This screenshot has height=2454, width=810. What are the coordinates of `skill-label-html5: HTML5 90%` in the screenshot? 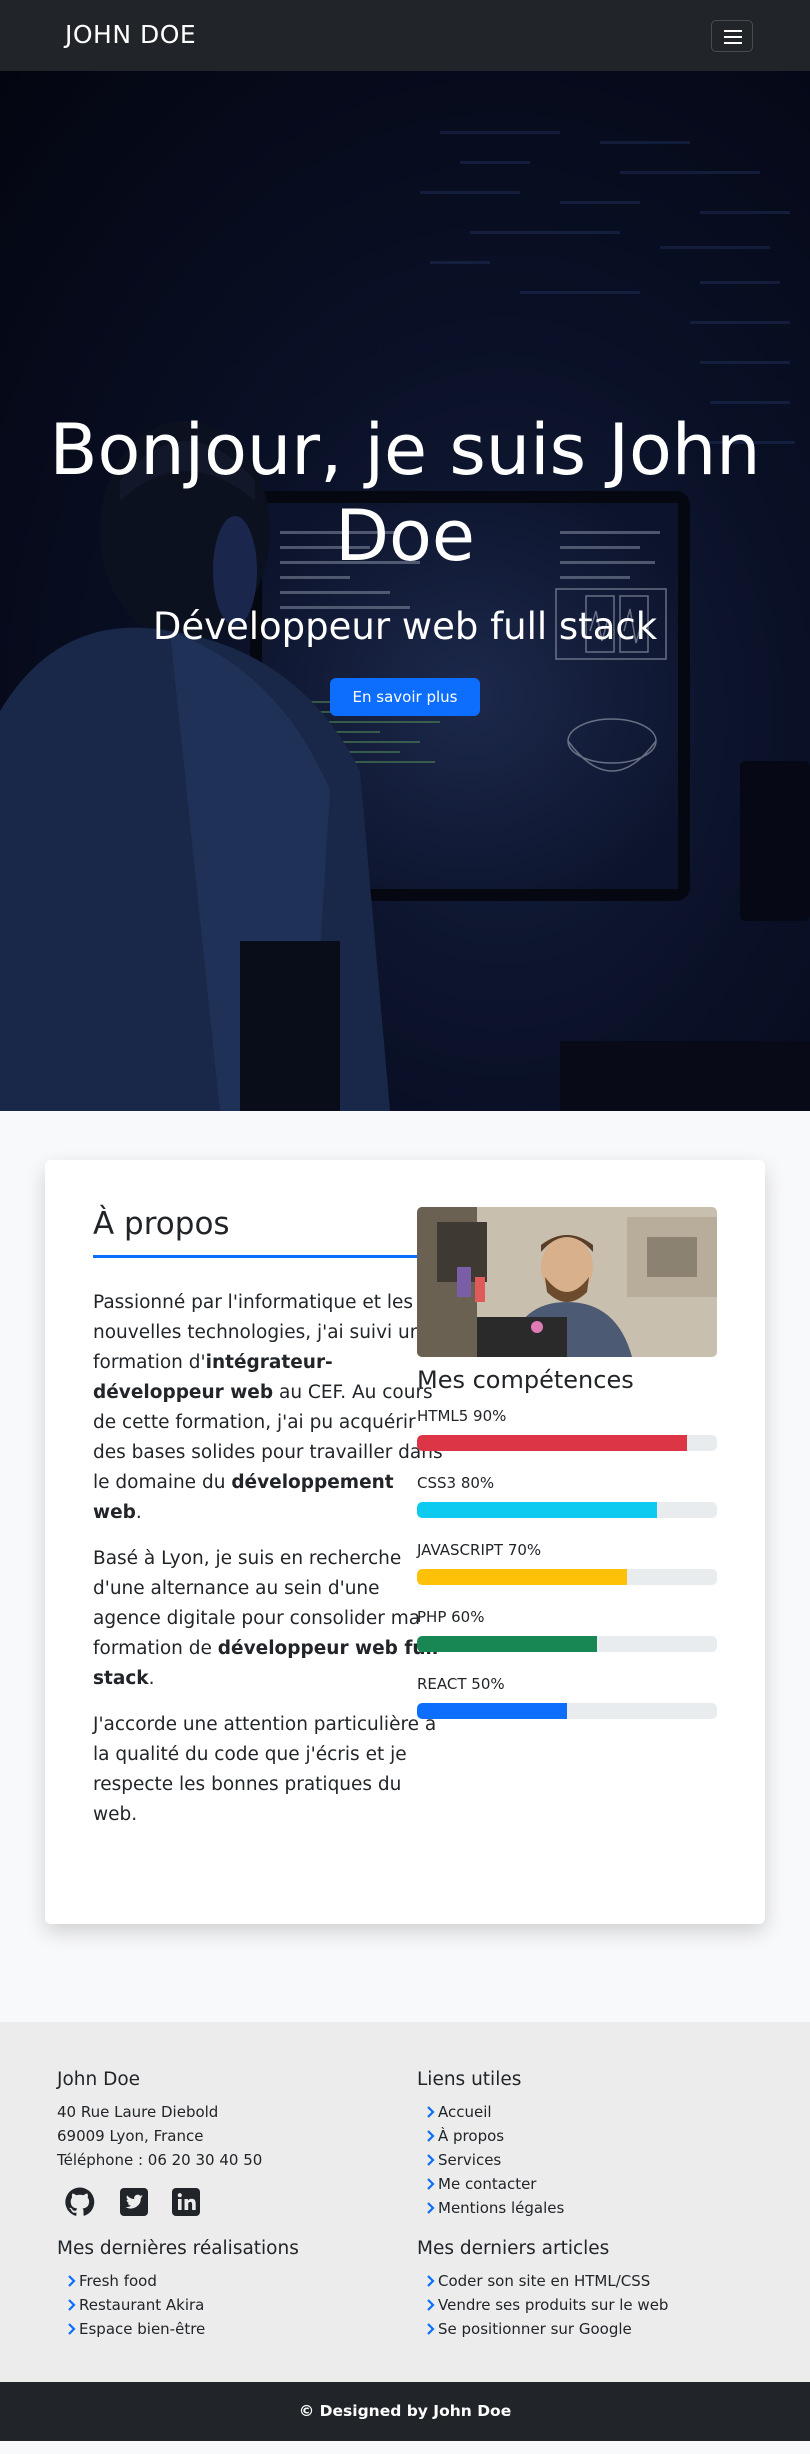 It's located at (462, 1416).